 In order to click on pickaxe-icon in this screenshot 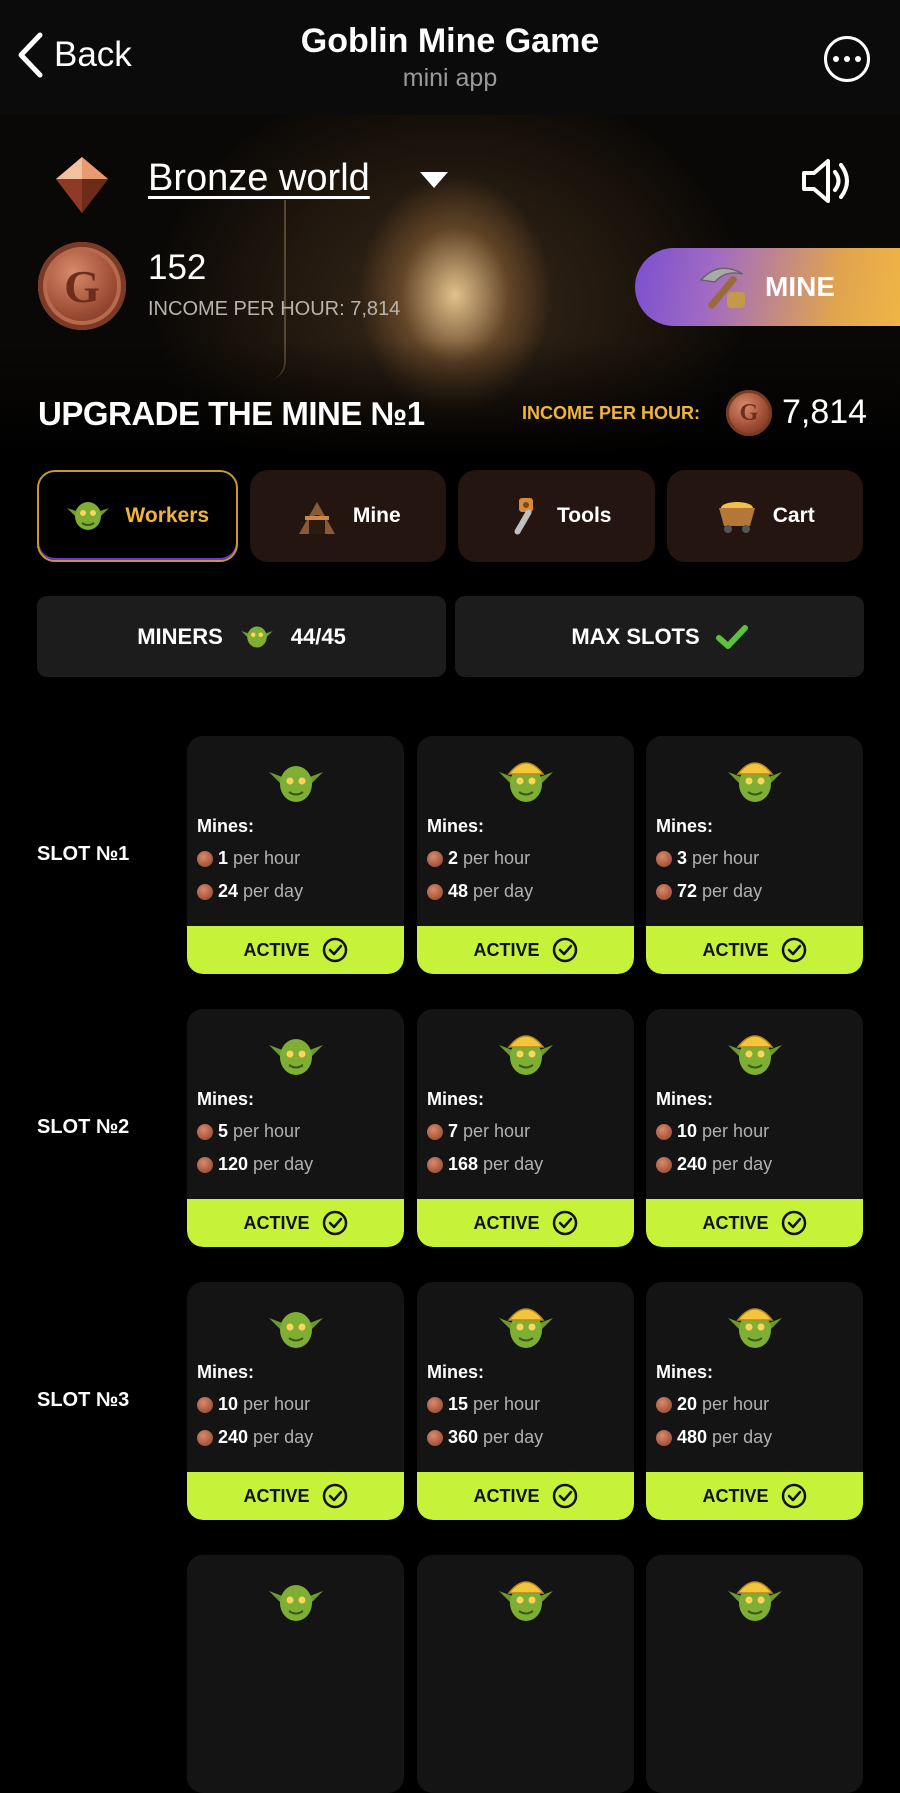, I will do `click(722, 288)`.